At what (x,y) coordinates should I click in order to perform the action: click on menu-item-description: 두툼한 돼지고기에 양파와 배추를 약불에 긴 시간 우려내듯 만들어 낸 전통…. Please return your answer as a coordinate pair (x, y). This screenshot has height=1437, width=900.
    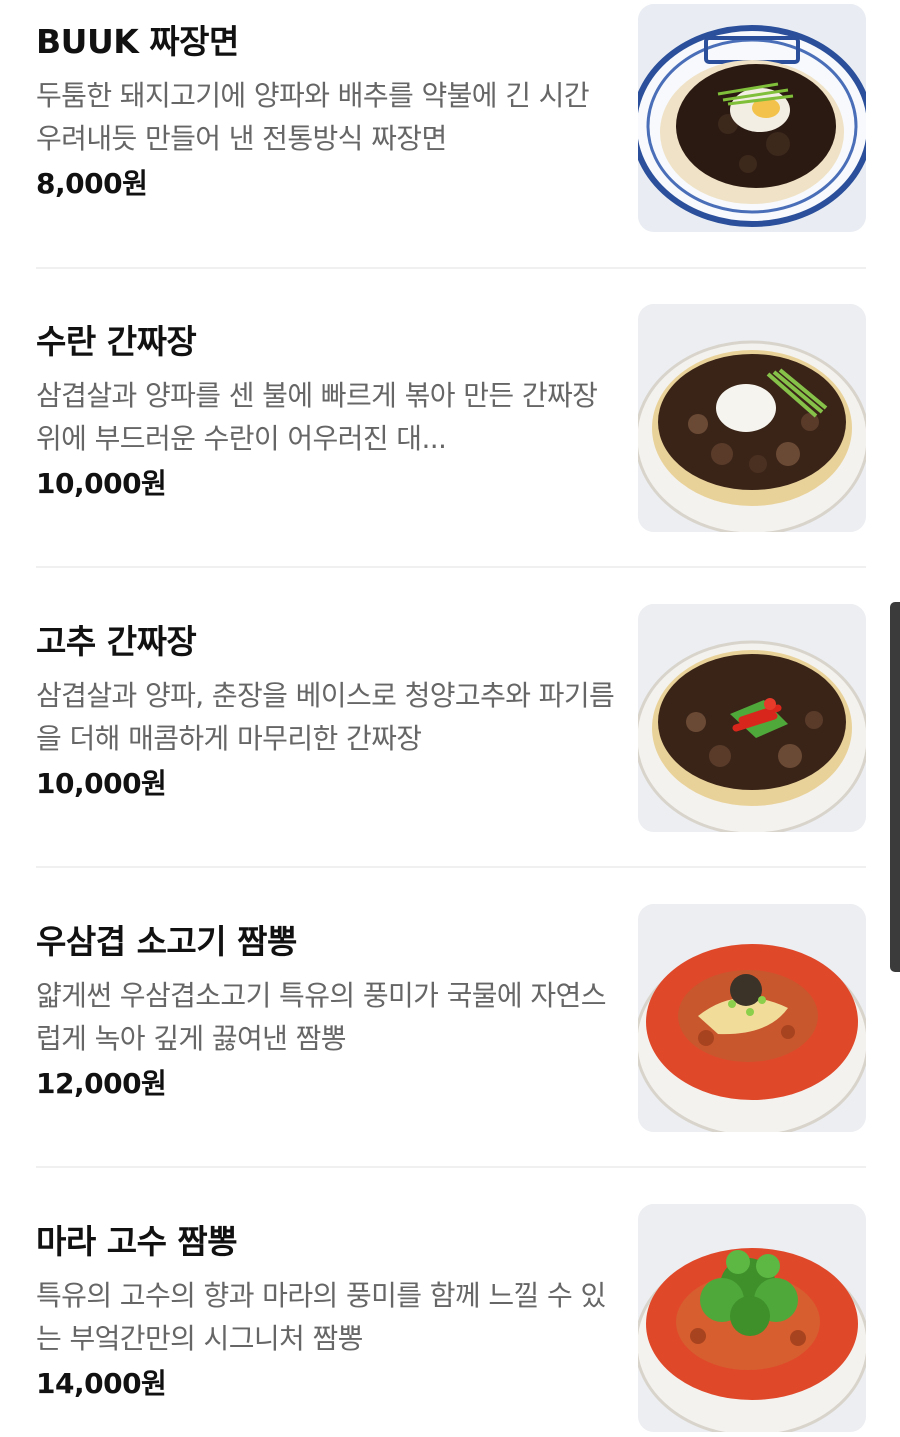
    Looking at the image, I should click on (313, 117).